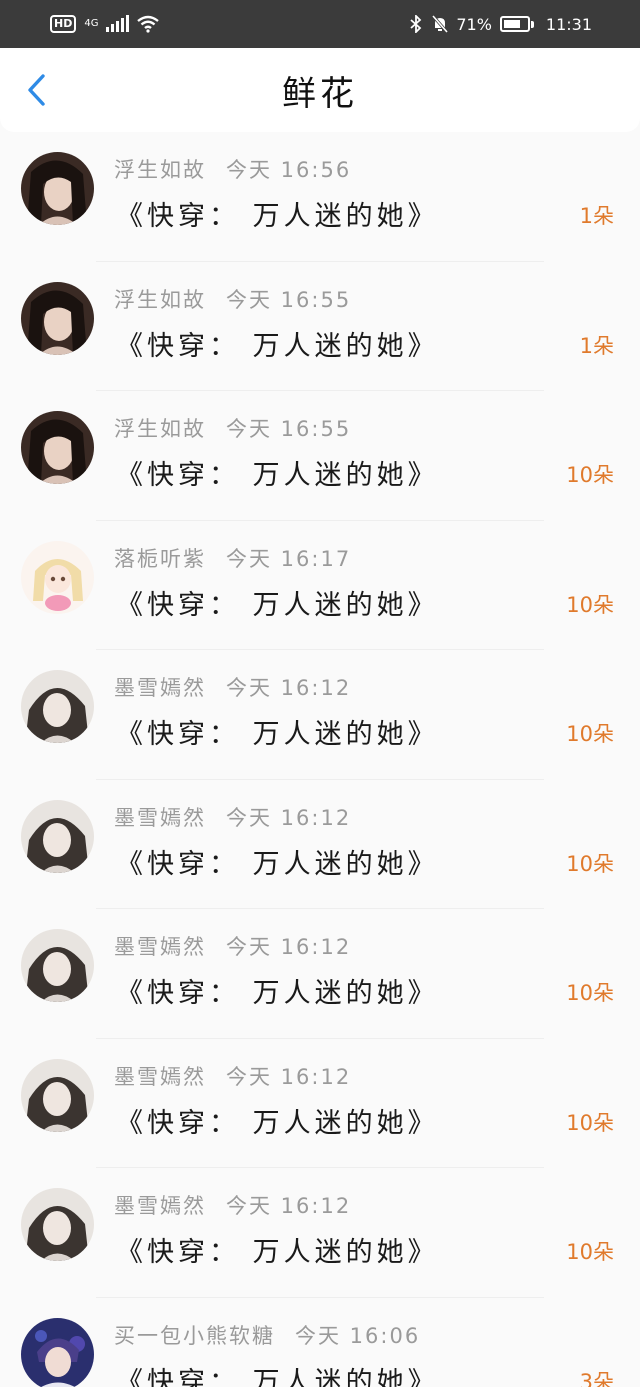  I want to click on mute-bell-icon, so click(440, 24).